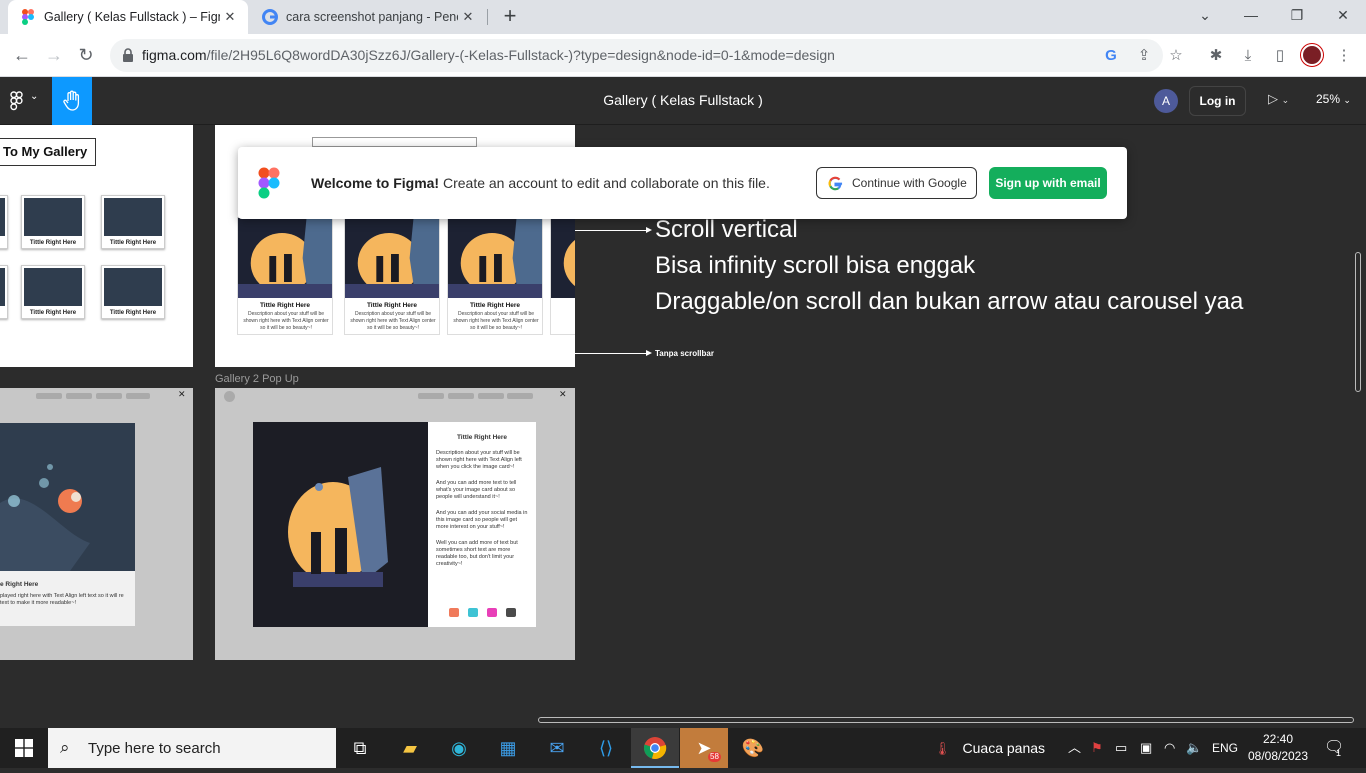 The width and height of the screenshot is (1366, 773). What do you see at coordinates (1344, 56) in the screenshot?
I see `browser-menu-icon: ⋮` at bounding box center [1344, 56].